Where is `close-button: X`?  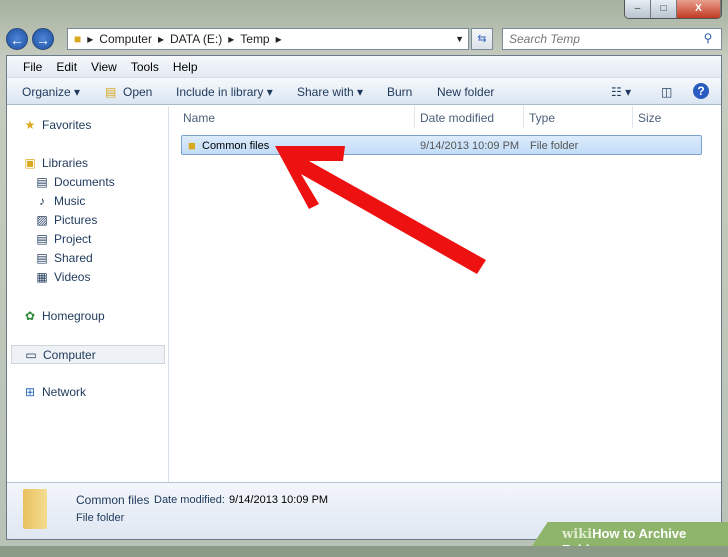 close-button: X is located at coordinates (699, 9).